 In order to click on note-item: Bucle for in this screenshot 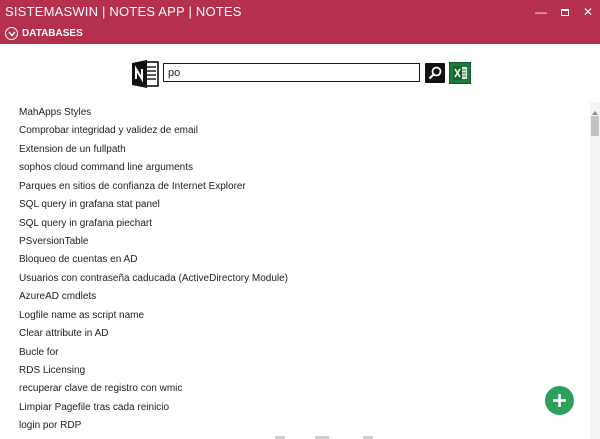, I will do `click(38, 353)`.